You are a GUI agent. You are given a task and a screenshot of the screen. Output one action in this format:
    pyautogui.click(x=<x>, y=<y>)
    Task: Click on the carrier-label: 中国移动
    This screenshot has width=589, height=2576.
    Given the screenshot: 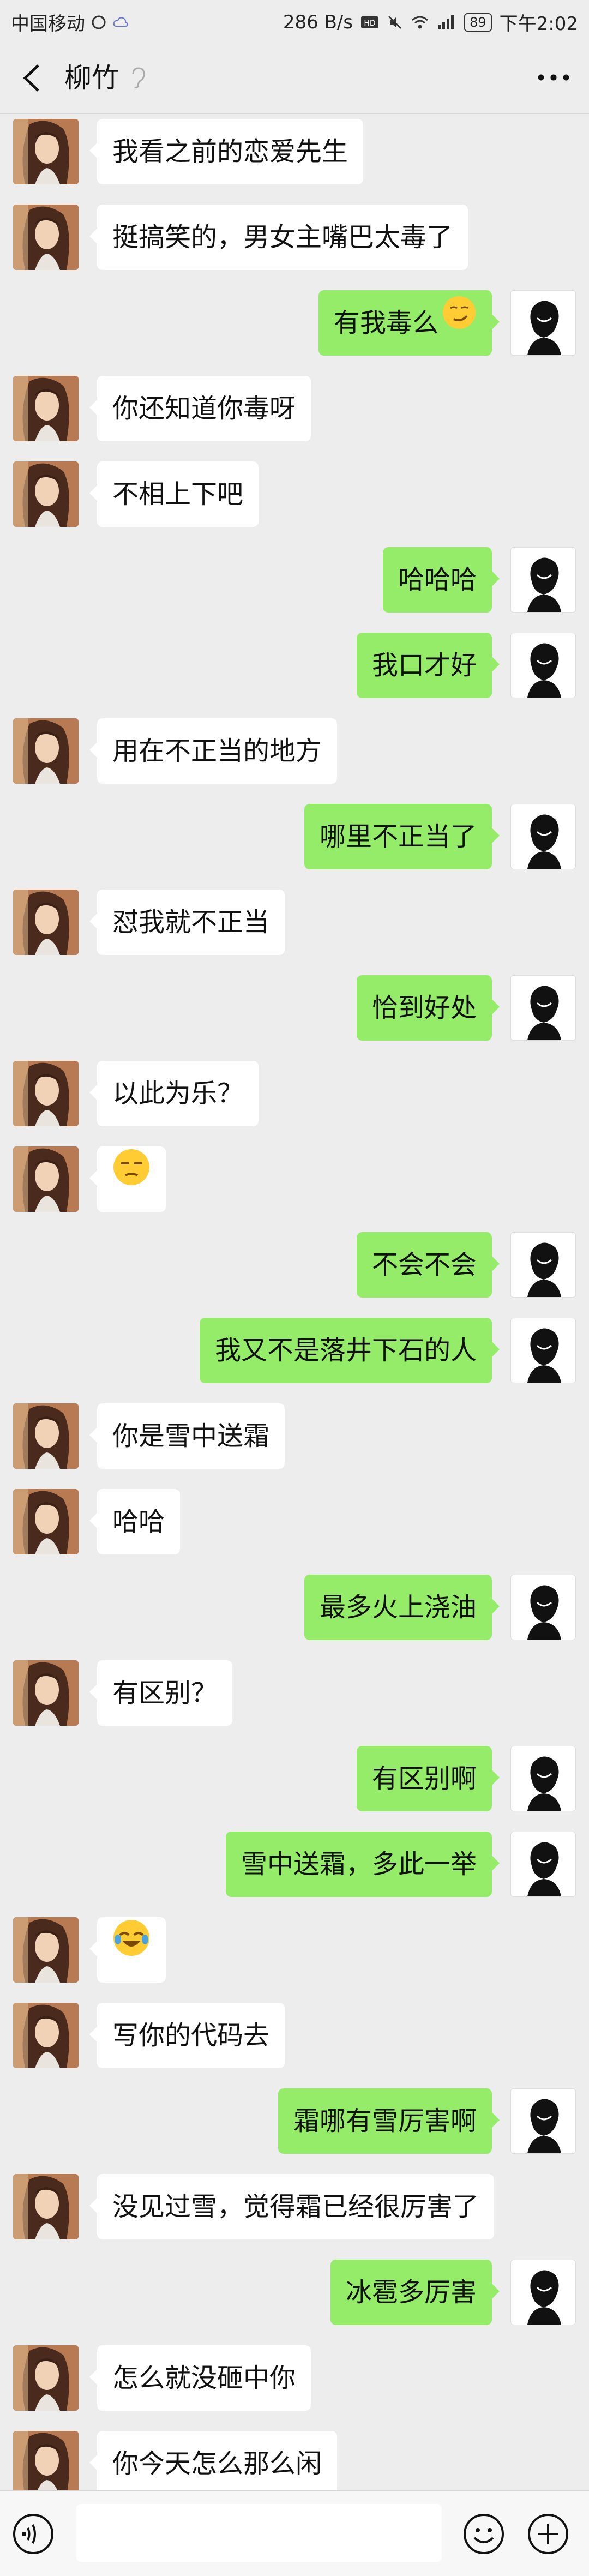 What is the action you would take?
    pyautogui.click(x=48, y=24)
    